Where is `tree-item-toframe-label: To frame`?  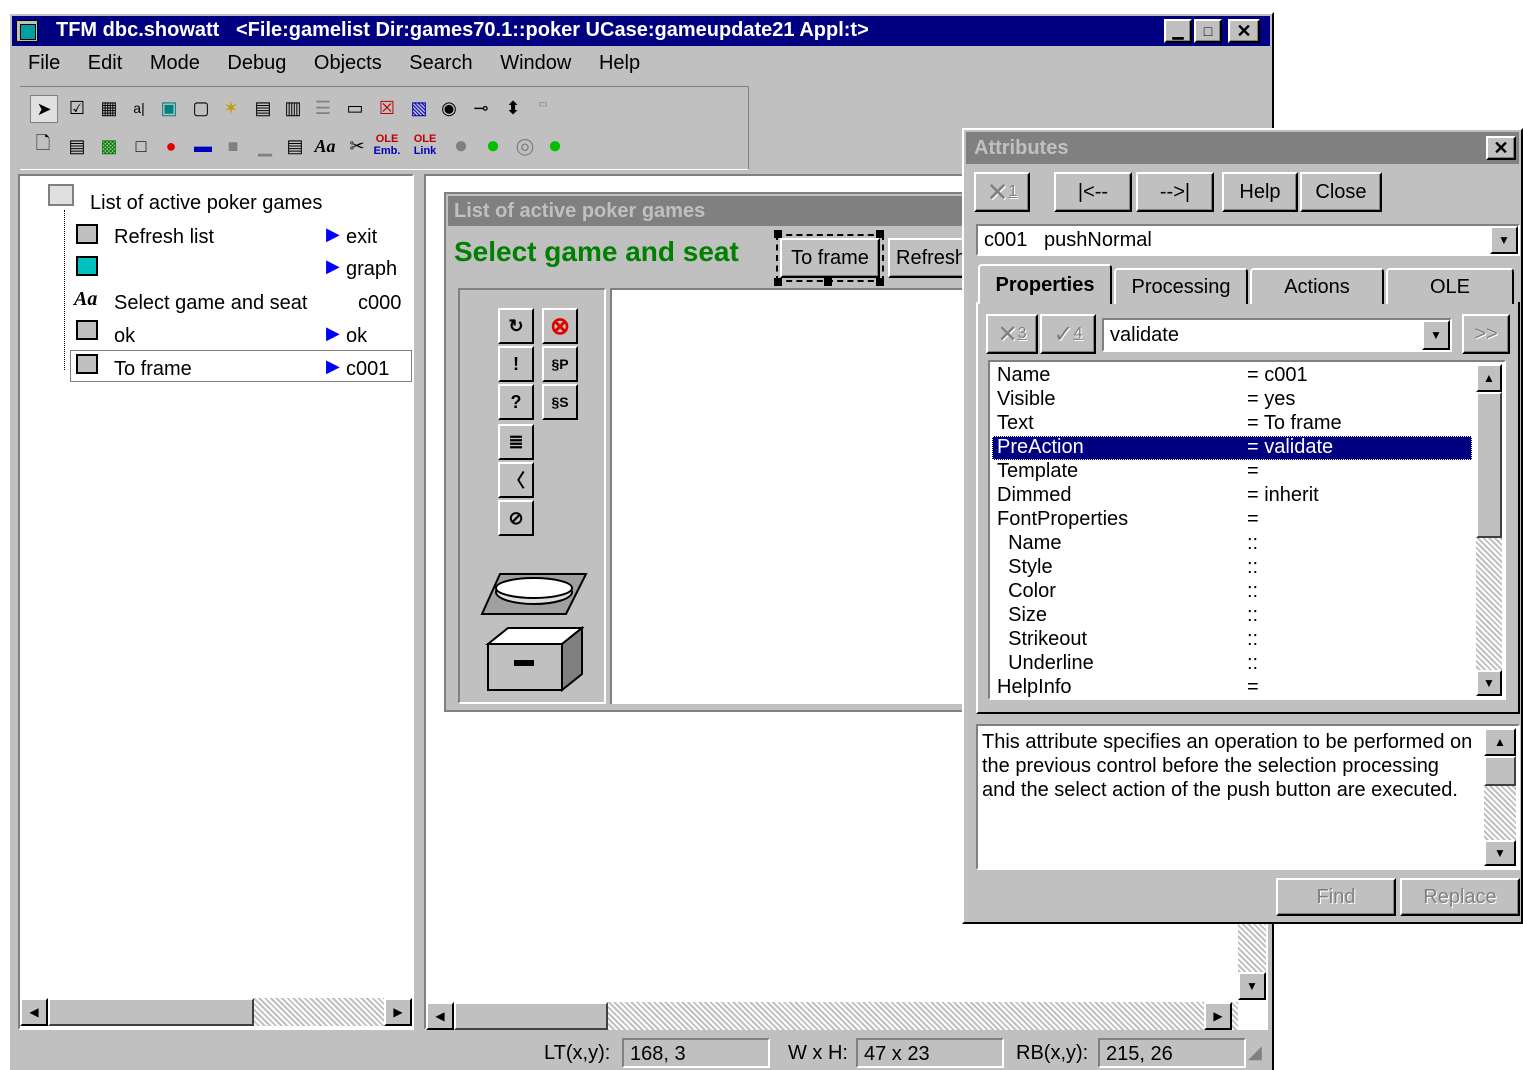 tree-item-toframe-label: To frame is located at coordinates (153, 369).